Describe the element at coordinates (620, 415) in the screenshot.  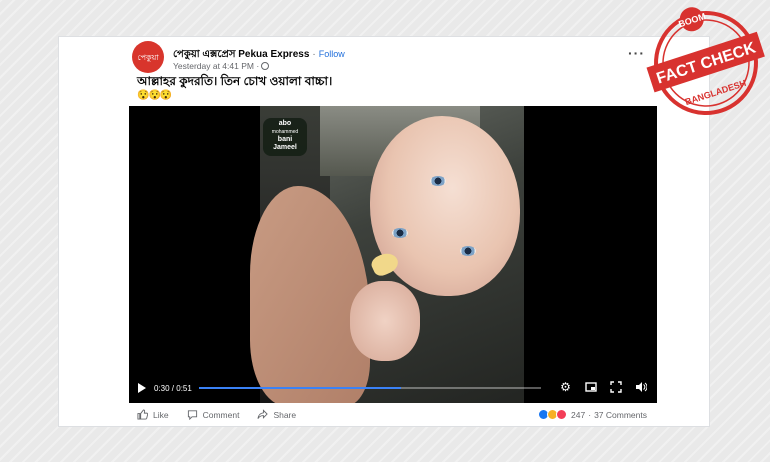
I see `comments-count: 37 Comments` at that location.